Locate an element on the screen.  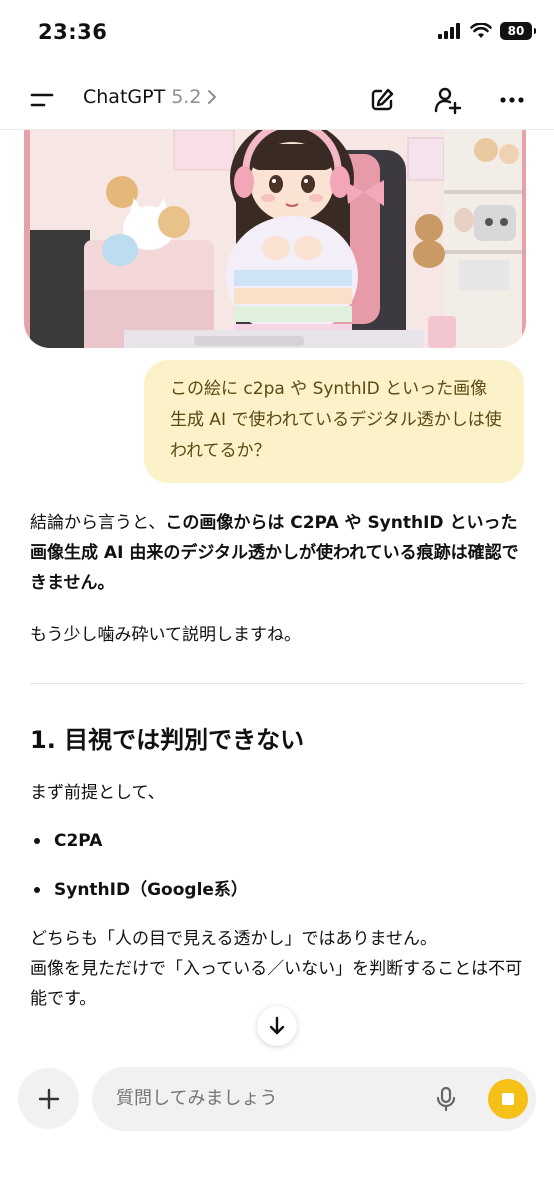
composer is located at coordinates (277, 1127).